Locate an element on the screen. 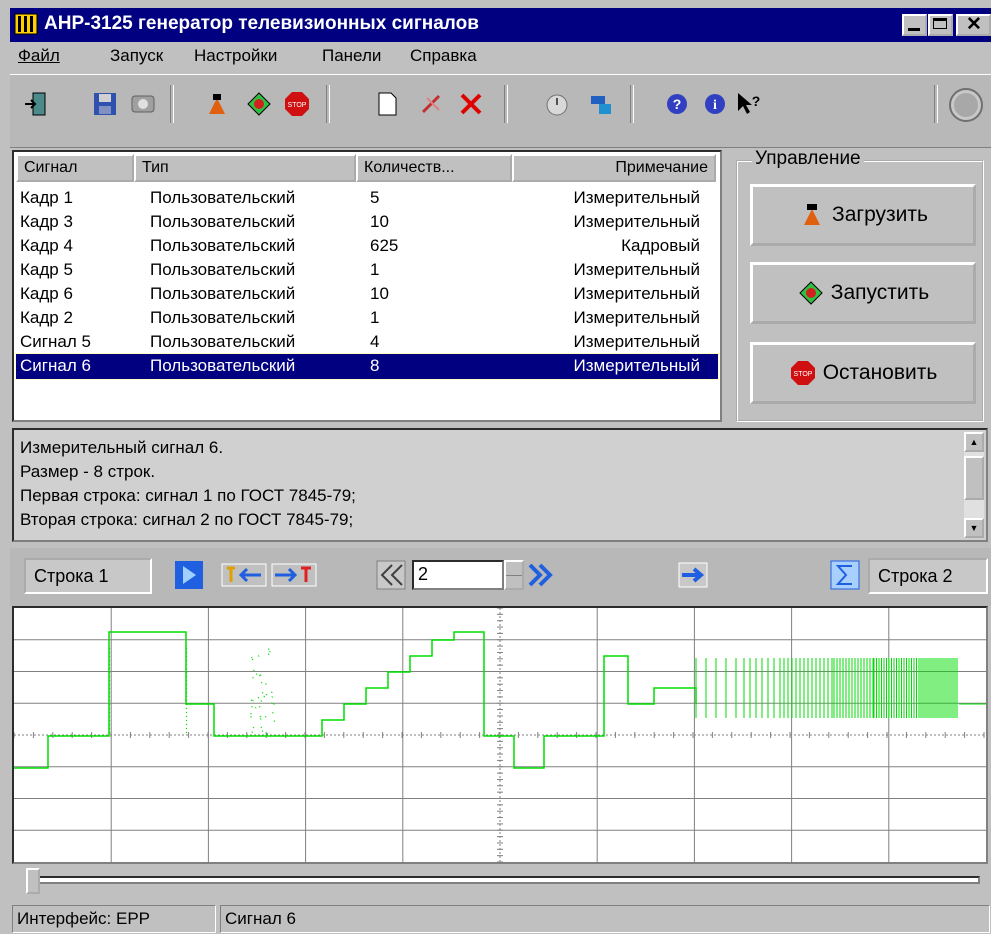 This screenshot has width=991, height=934. disk-button is located at coordinates (143, 104).